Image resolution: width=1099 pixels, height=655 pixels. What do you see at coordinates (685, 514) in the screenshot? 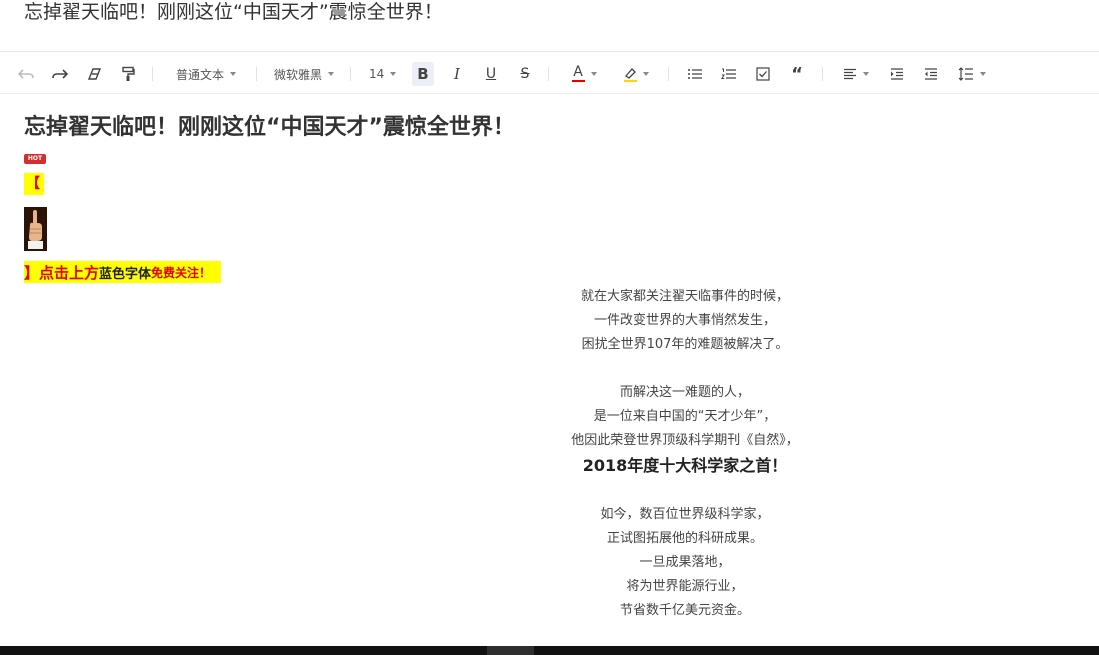
I see `body-line: 如今，数百位世界级科学家，` at bounding box center [685, 514].